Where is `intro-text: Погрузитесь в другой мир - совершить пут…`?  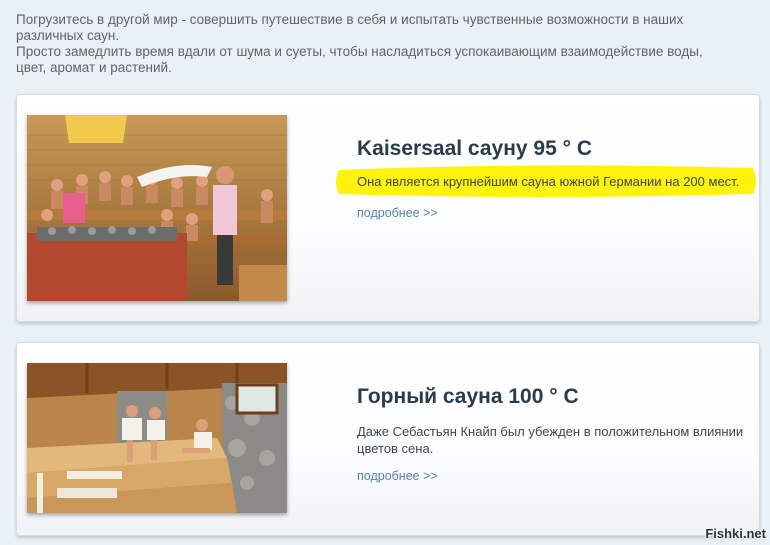
intro-text: Погрузитесь в другой мир - совершить пут… is located at coordinates (376, 44).